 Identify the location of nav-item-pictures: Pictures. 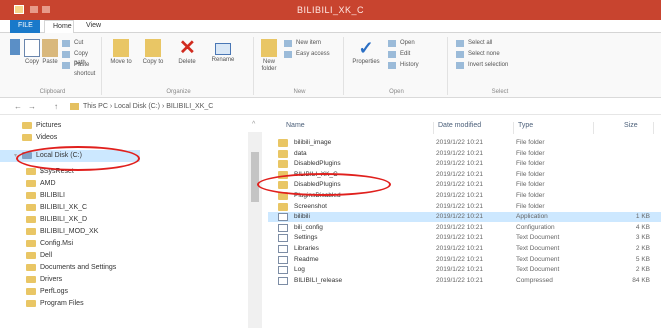
(30, 126).